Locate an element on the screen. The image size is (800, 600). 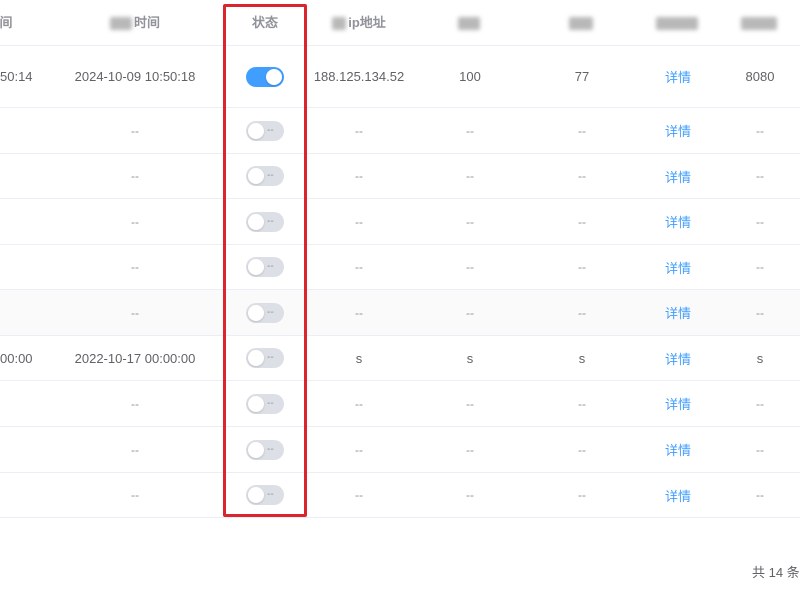
status-cell is located at coordinates (265, 76).